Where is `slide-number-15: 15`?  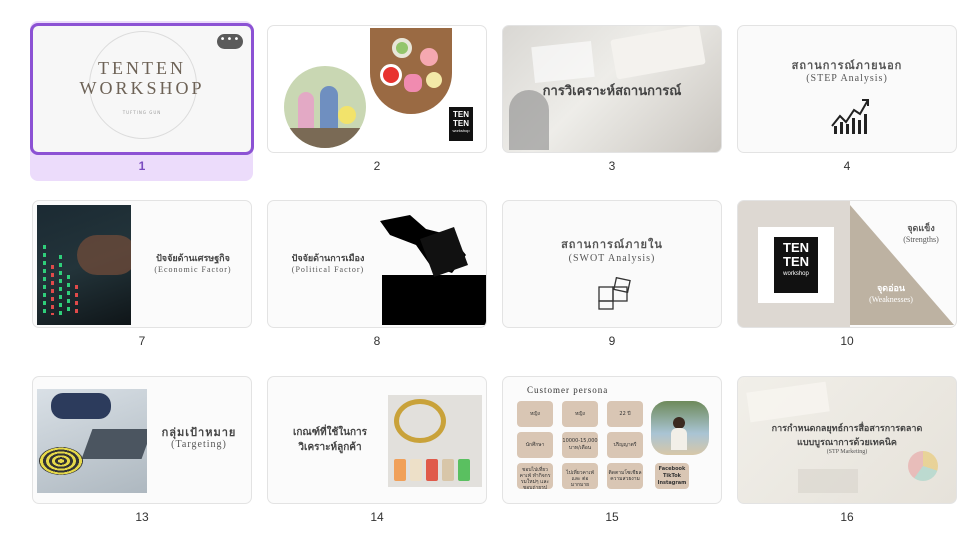
slide-number-15: 15 is located at coordinates (612, 517).